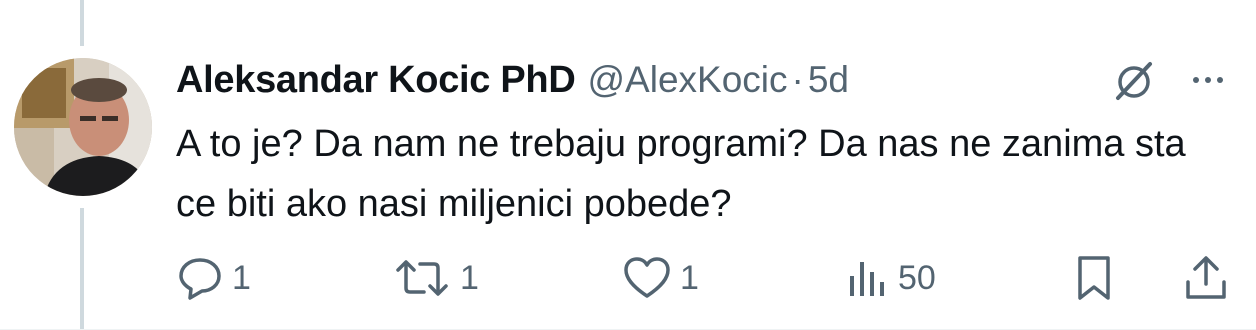 This screenshot has height=330, width=1256. I want to click on bookmark-icon, so click(1094, 278).